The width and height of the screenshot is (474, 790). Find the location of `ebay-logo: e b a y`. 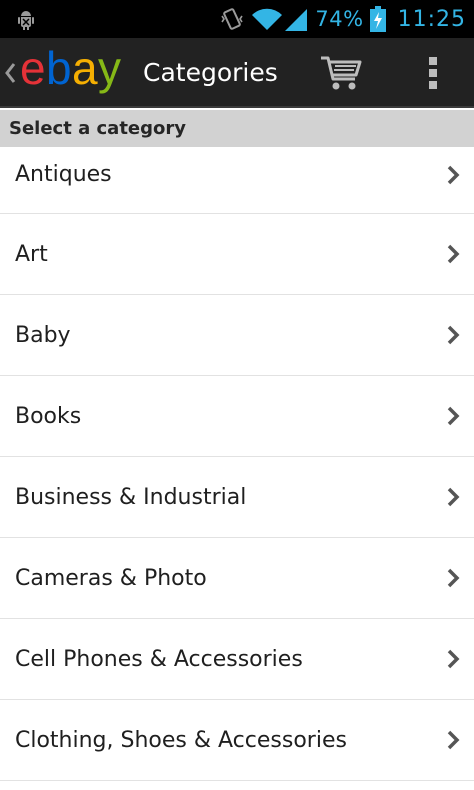

ebay-logo: e b a y is located at coordinates (78, 73).